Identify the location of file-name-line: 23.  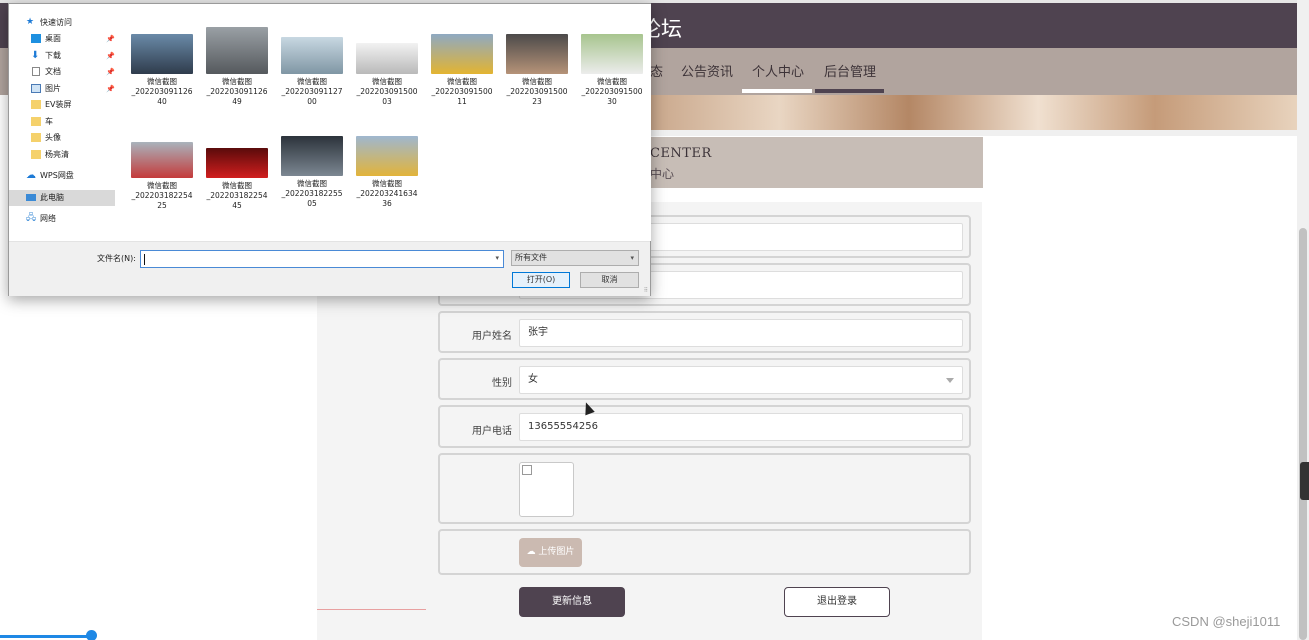
(537, 101).